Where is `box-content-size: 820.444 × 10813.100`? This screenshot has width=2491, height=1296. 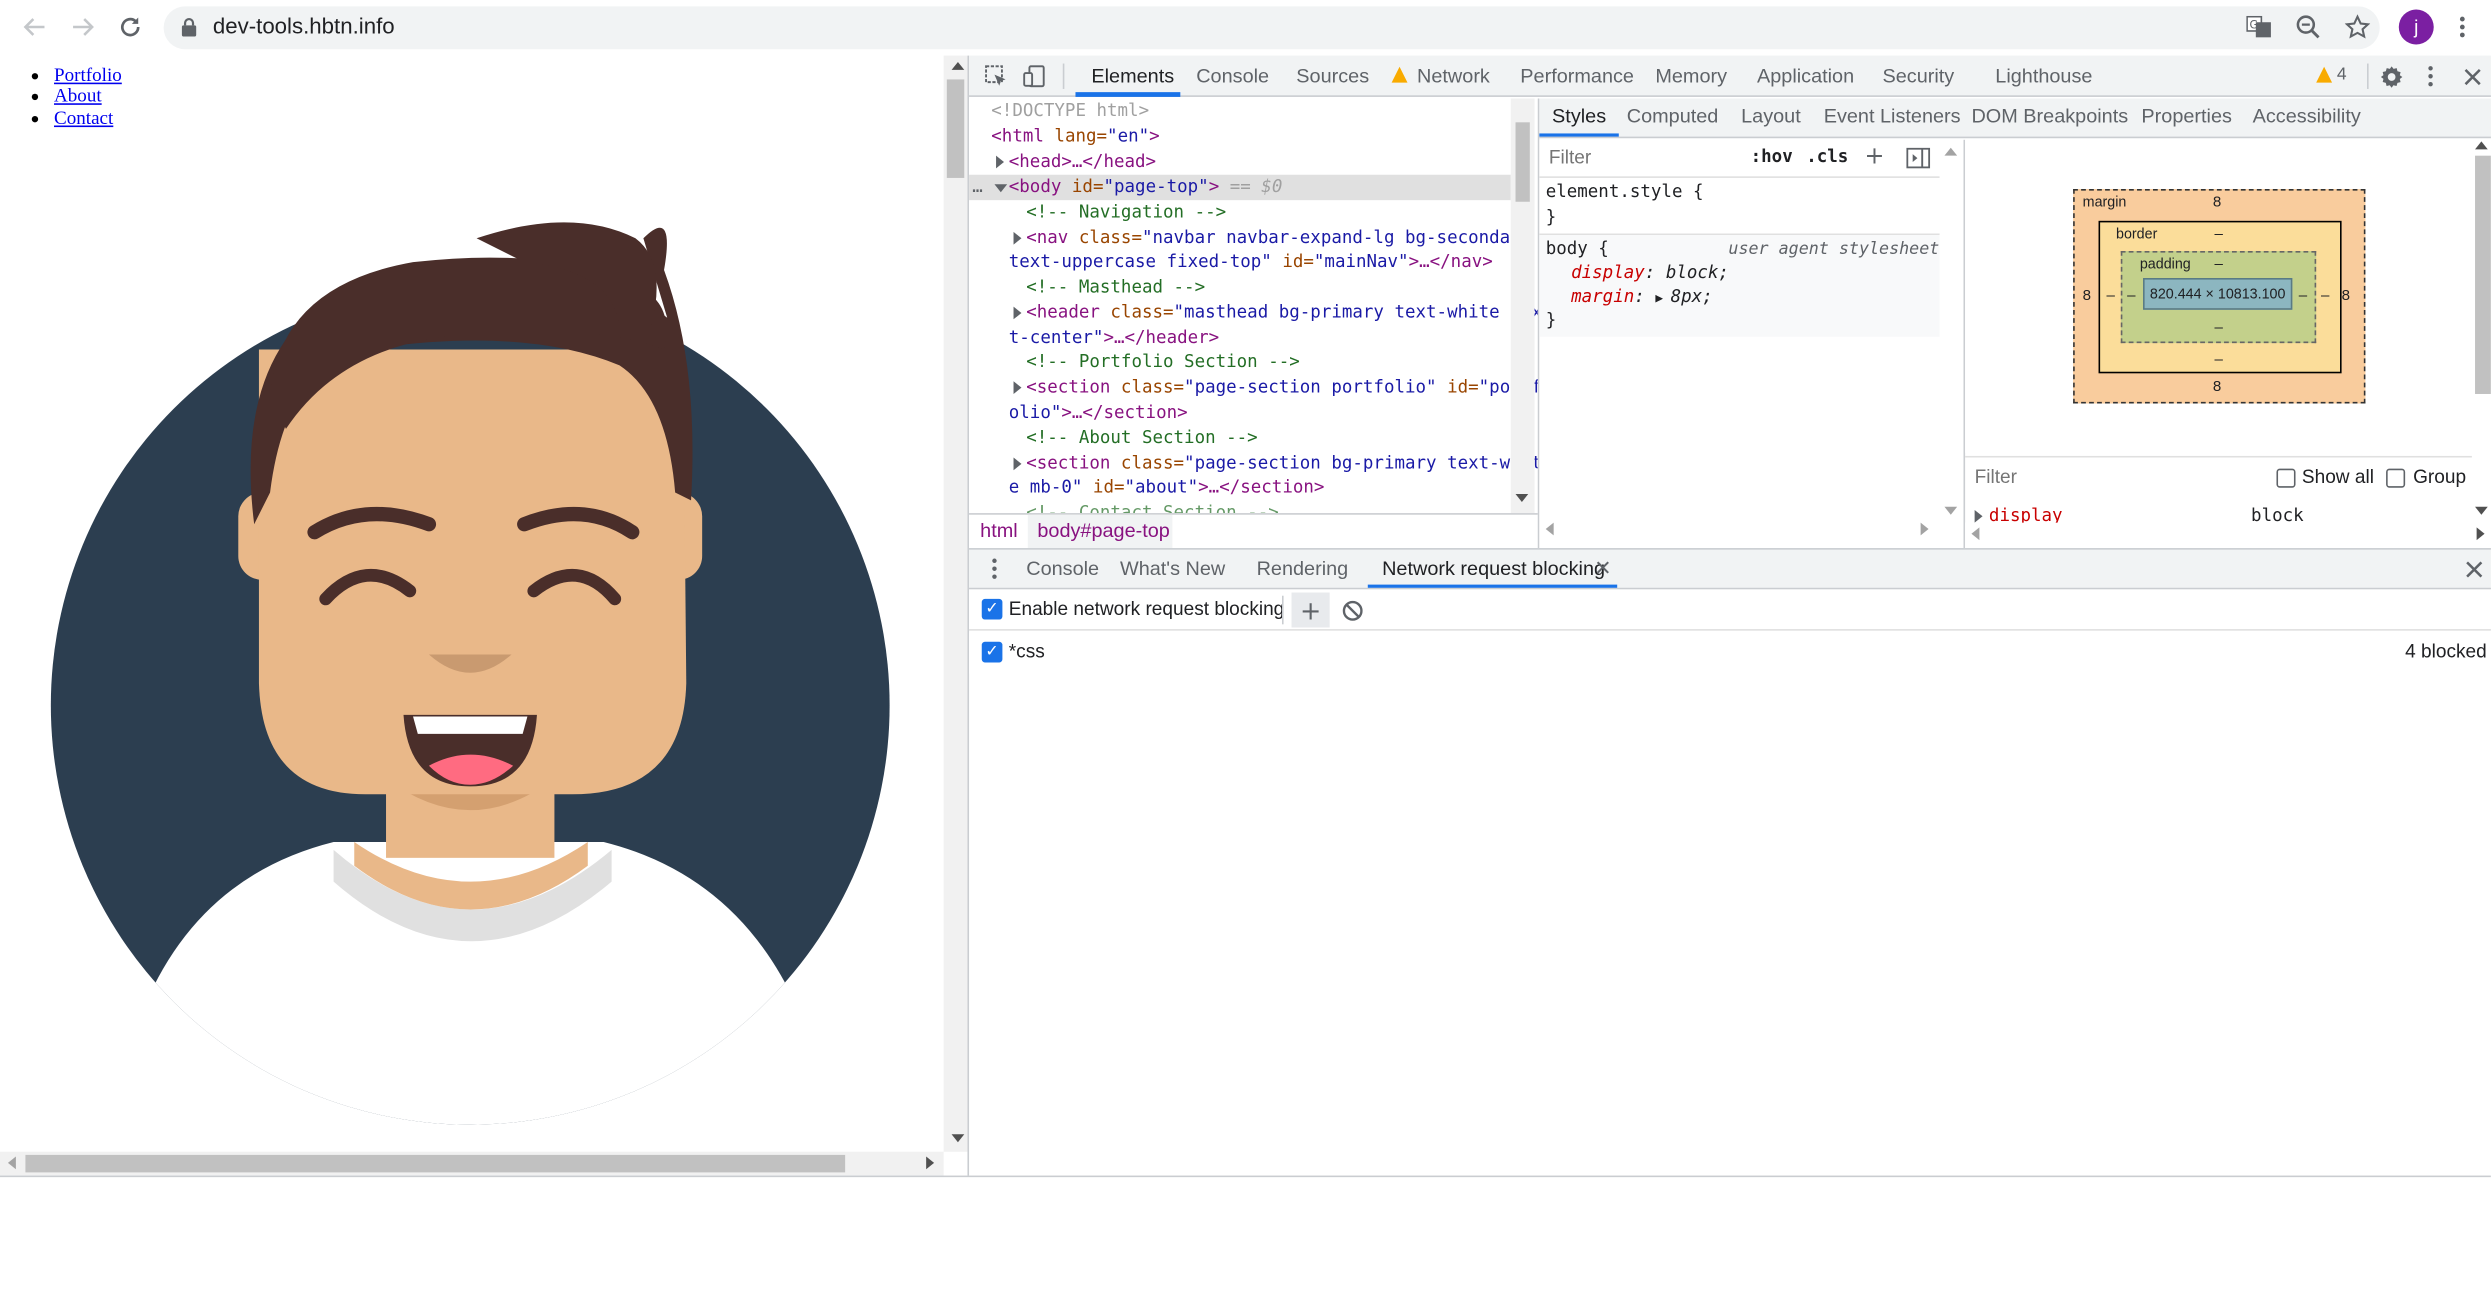 box-content-size: 820.444 × 10813.100 is located at coordinates (2218, 294).